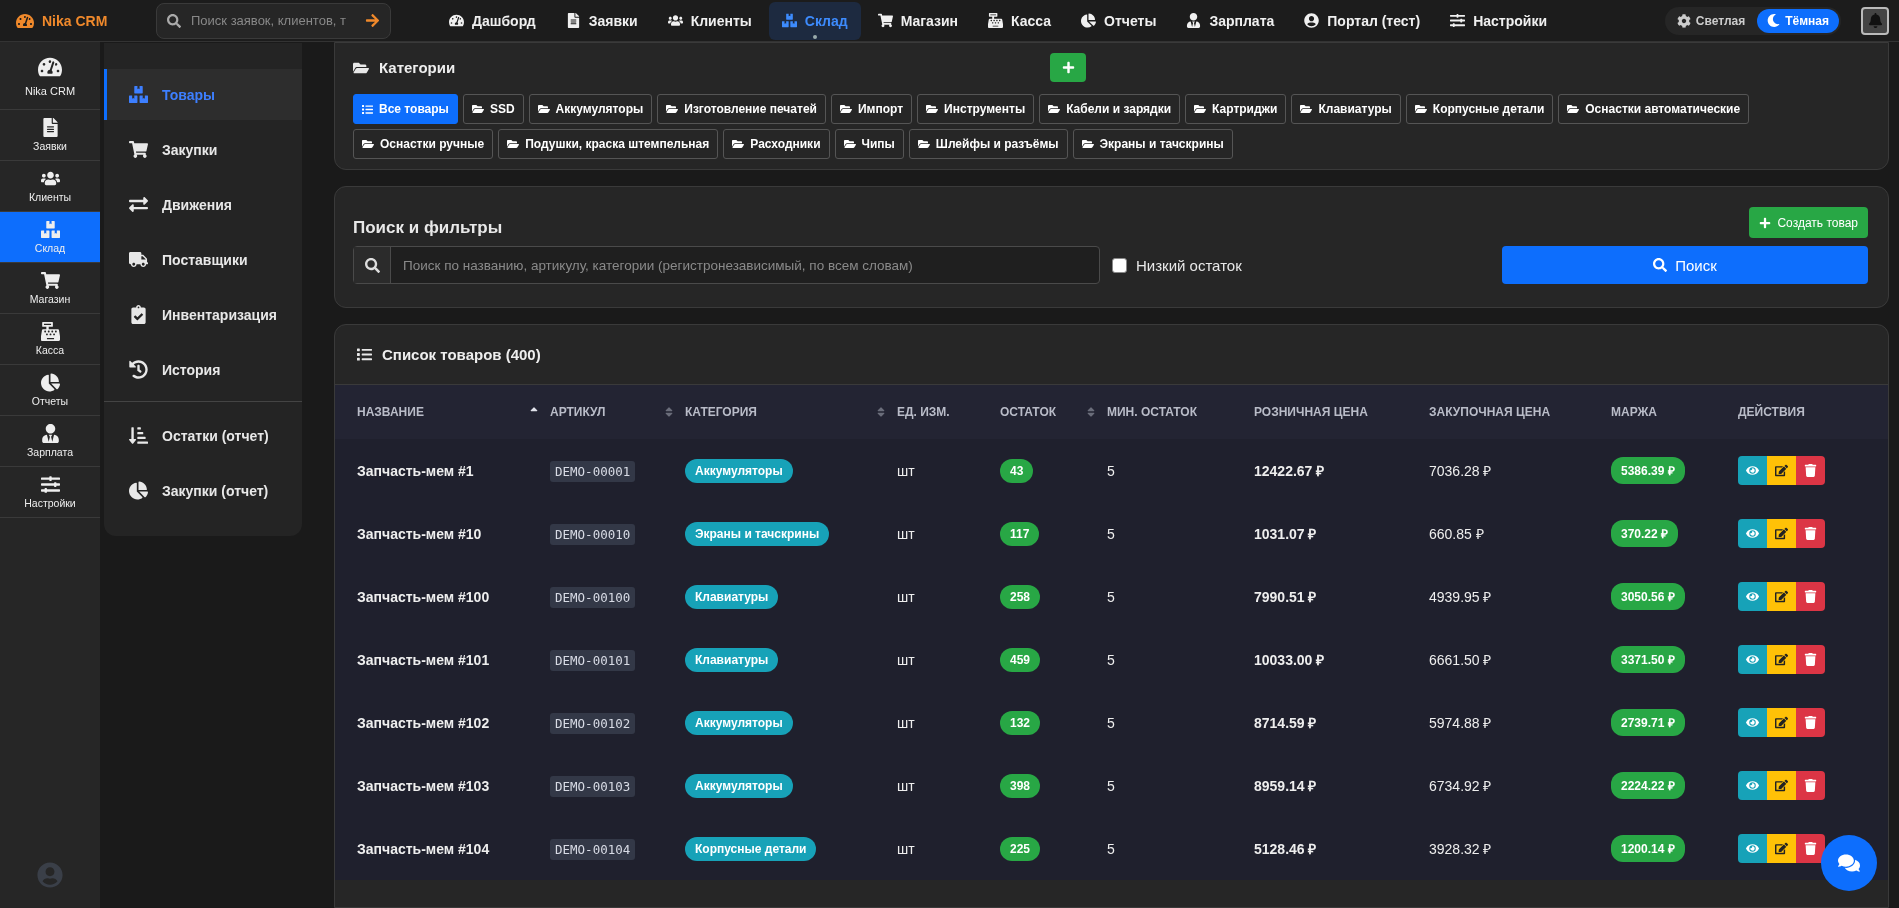 The width and height of the screenshot is (1899, 908). What do you see at coordinates (1498, 20) in the screenshot?
I see `nav-tab: Настройки` at bounding box center [1498, 20].